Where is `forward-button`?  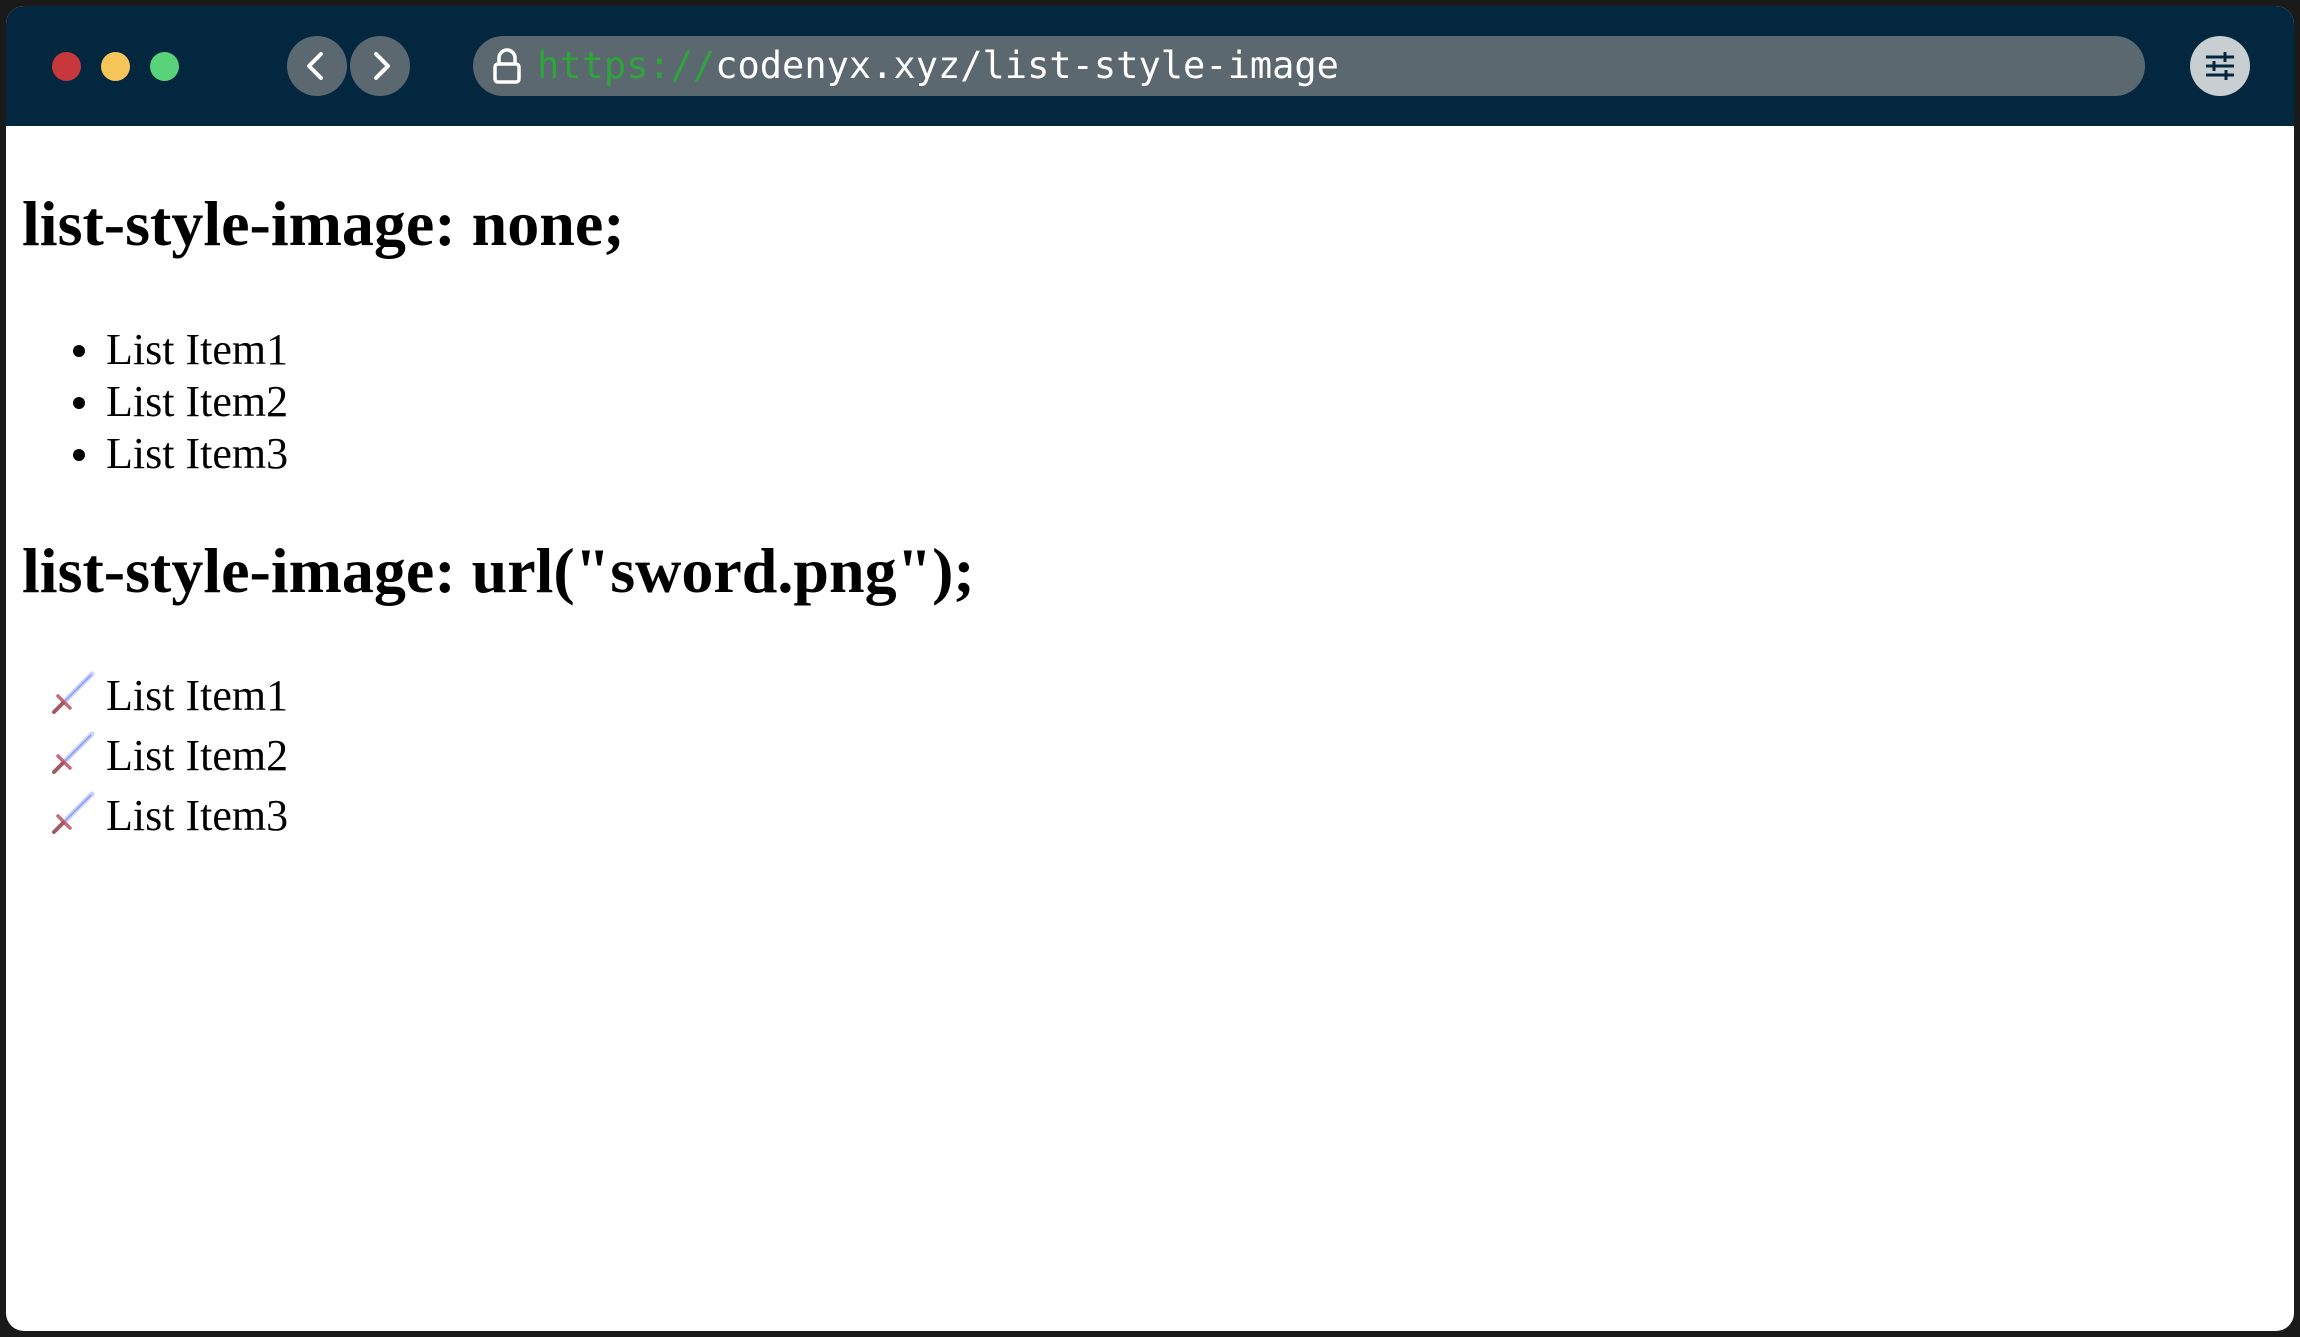 forward-button is located at coordinates (380, 66).